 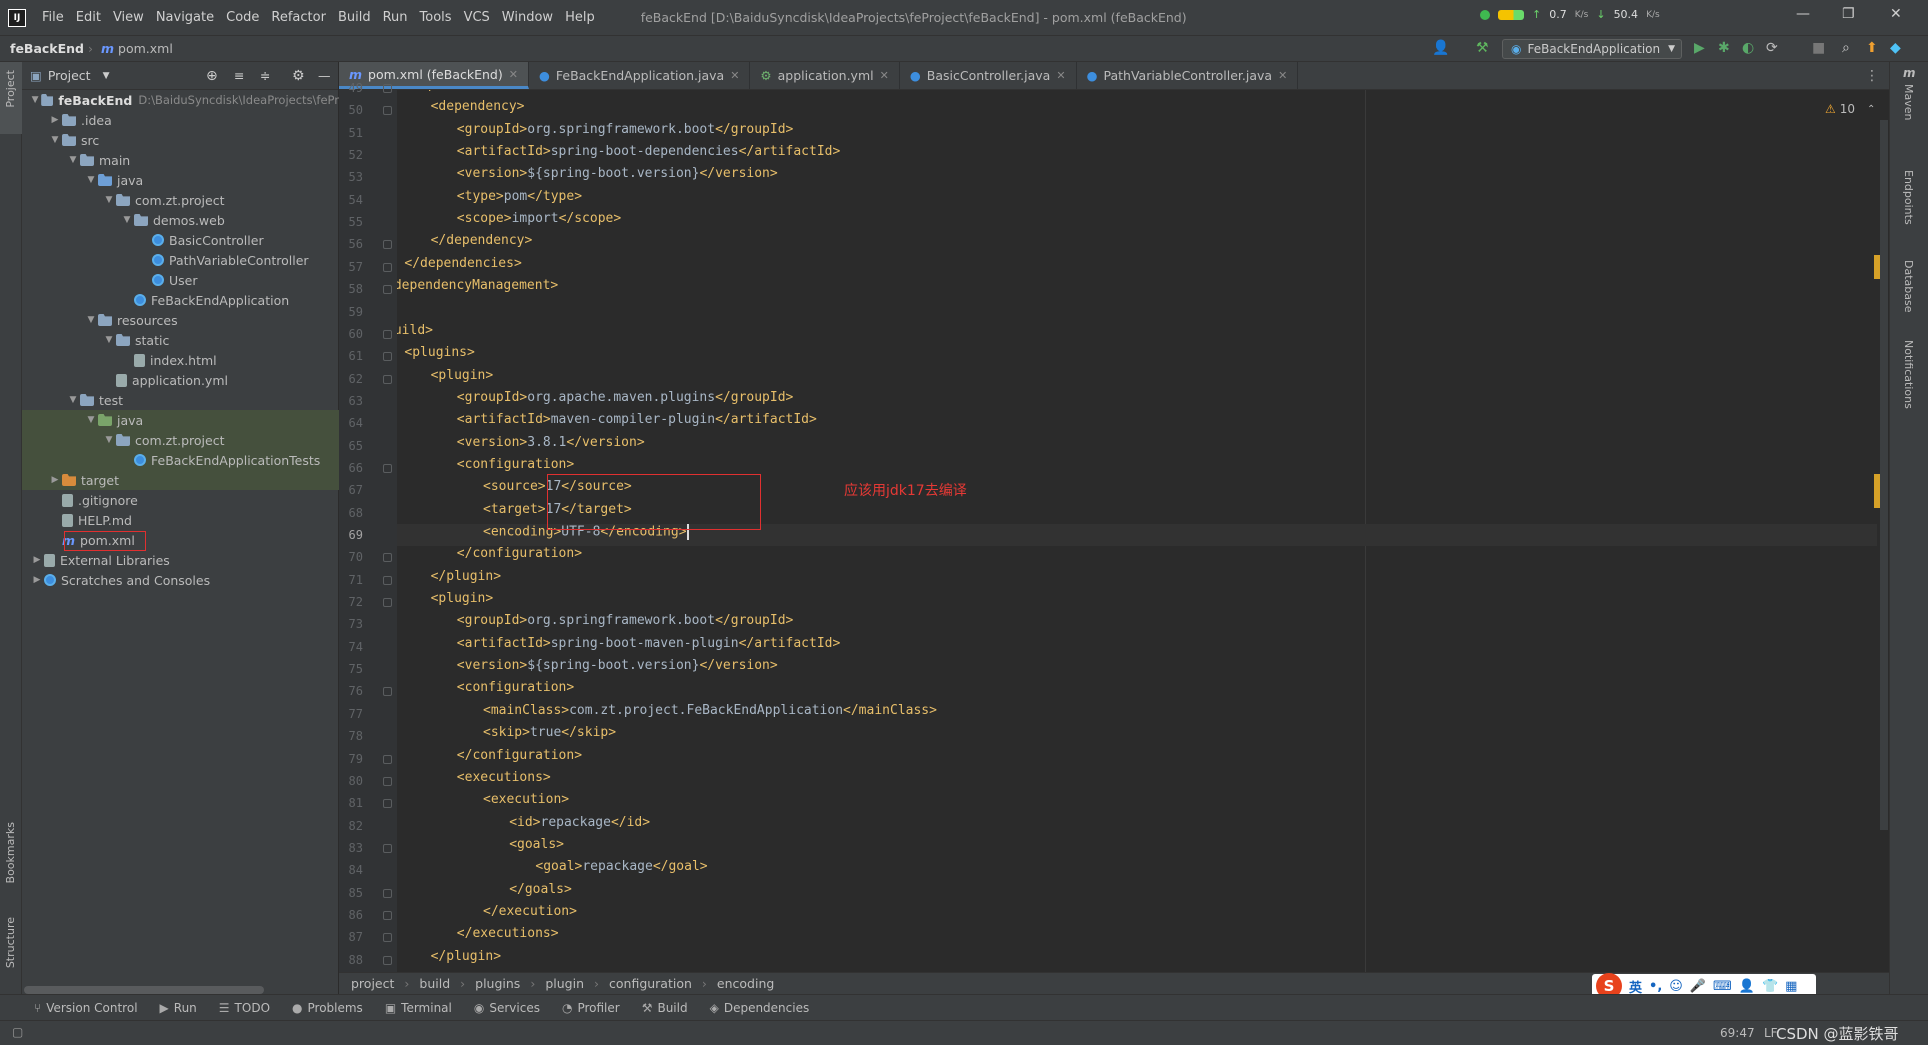 I want to click on tool-window-database: Database, so click(x=1908, y=286).